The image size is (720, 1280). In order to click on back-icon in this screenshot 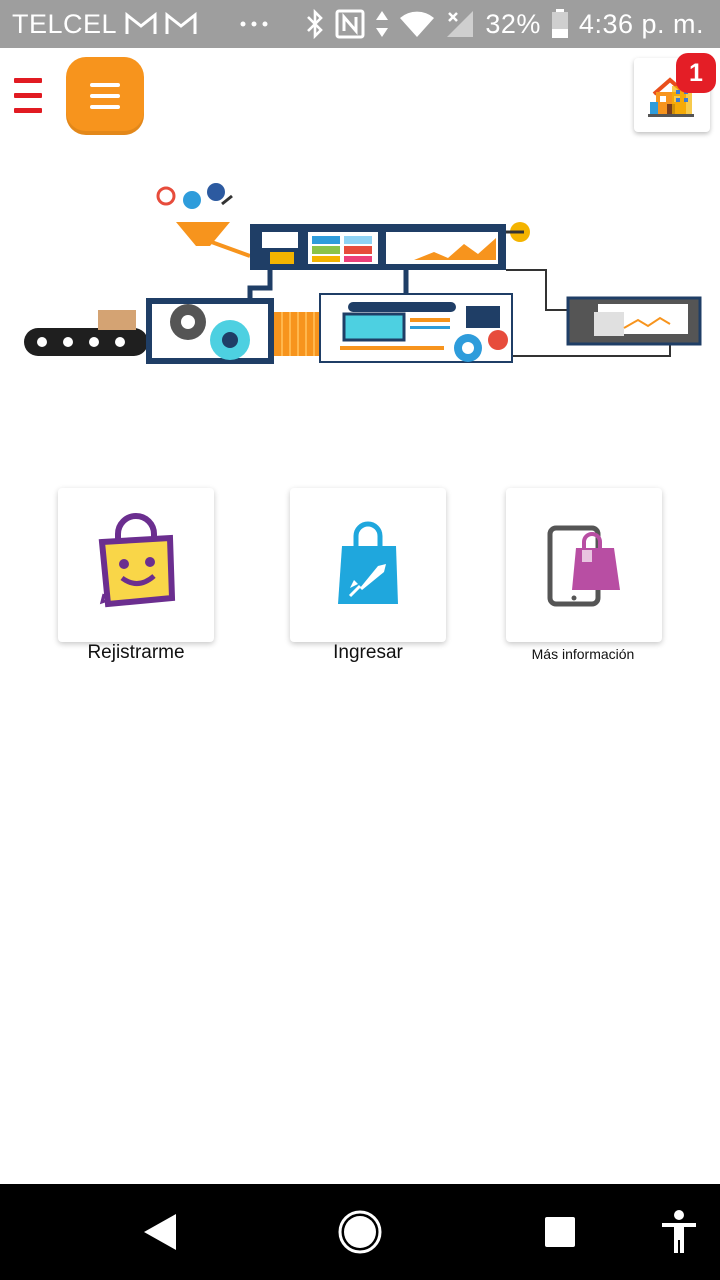, I will do `click(160, 1232)`.